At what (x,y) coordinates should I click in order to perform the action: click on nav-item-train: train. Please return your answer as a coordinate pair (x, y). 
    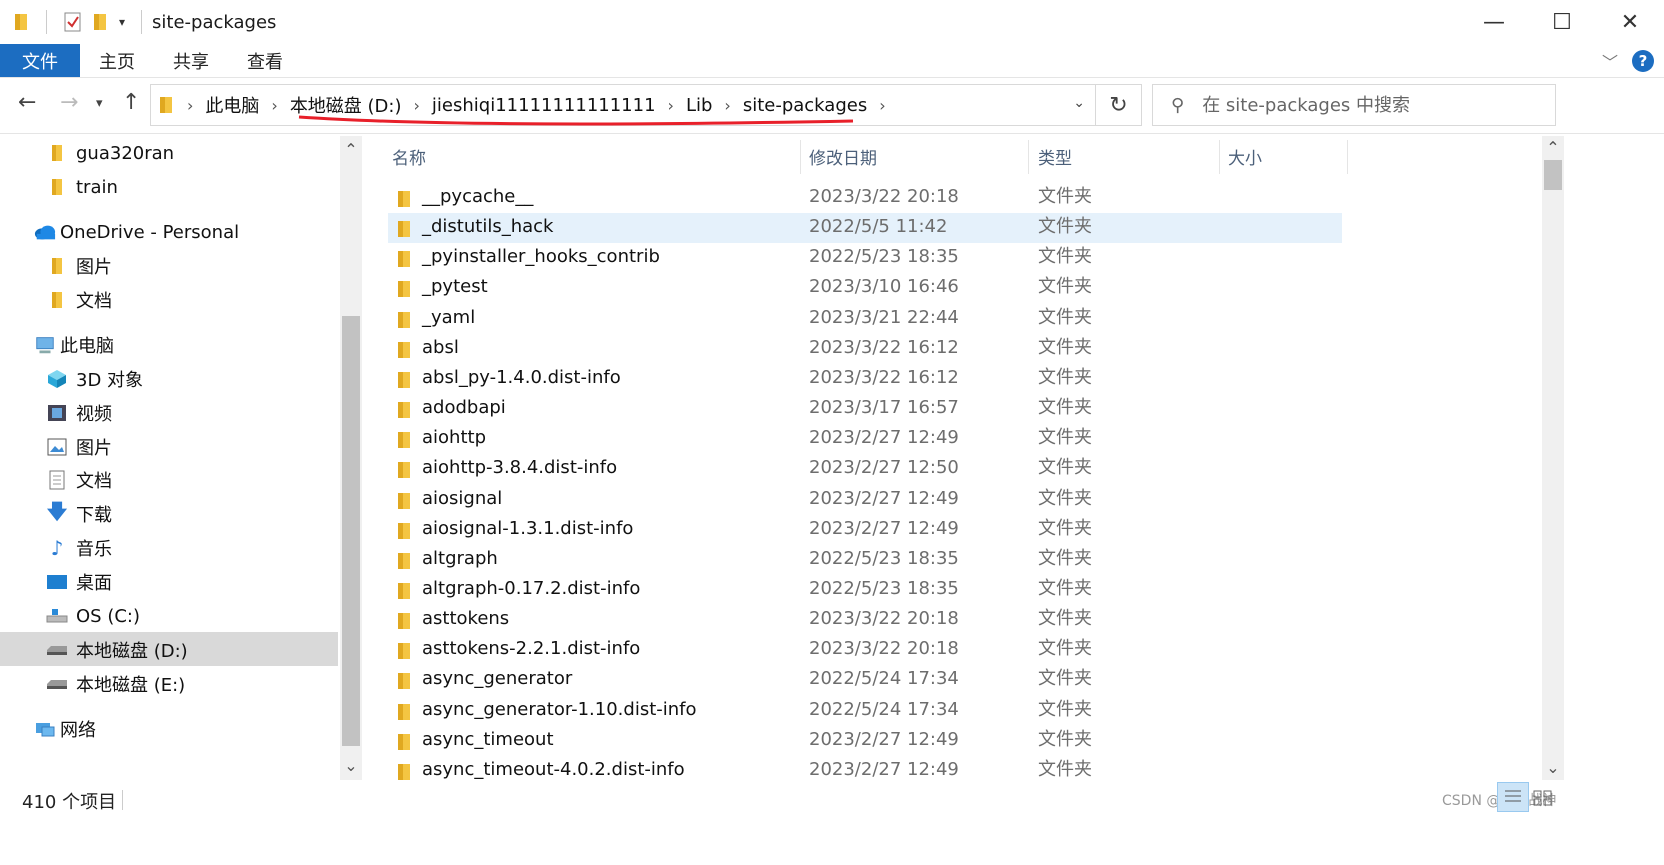
    Looking at the image, I should click on (82, 187).